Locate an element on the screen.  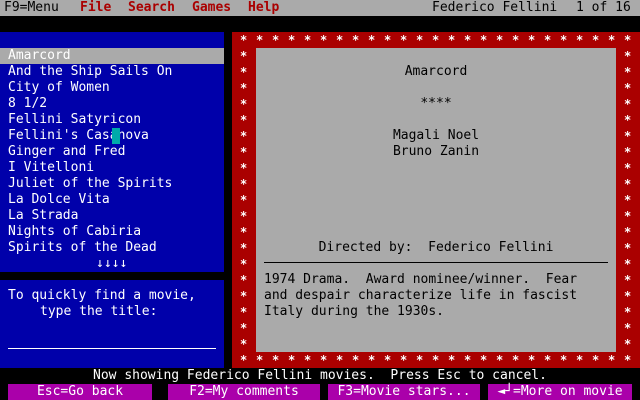
more-on-movie-label: =More on movie is located at coordinates (568, 391).